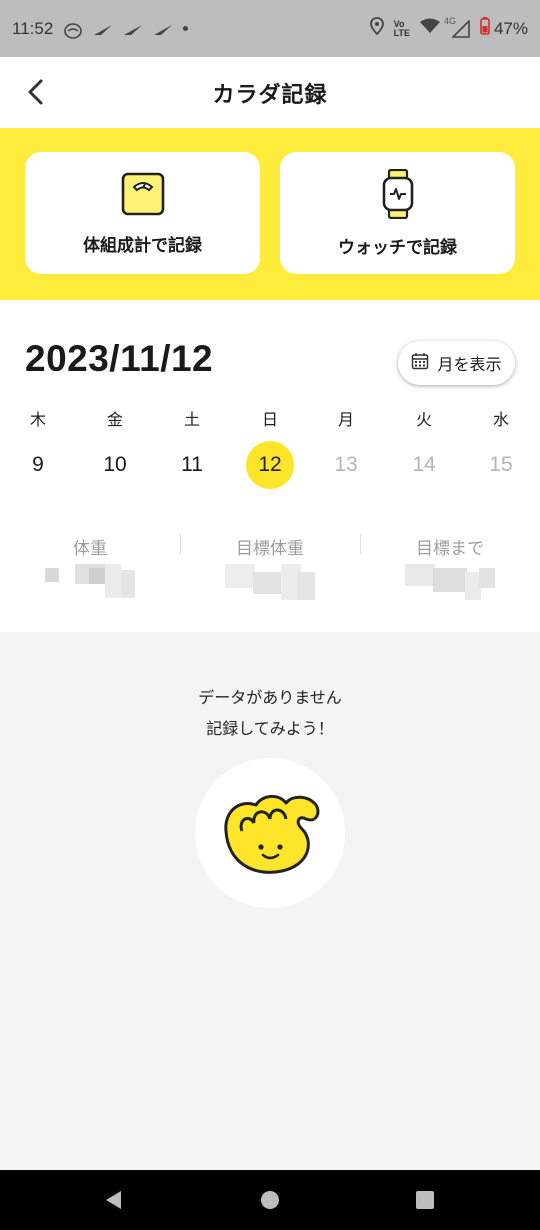 Image resolution: width=540 pixels, height=1230 pixels. Describe the element at coordinates (114, 1202) in the screenshot. I see `nav-back-icon` at that location.